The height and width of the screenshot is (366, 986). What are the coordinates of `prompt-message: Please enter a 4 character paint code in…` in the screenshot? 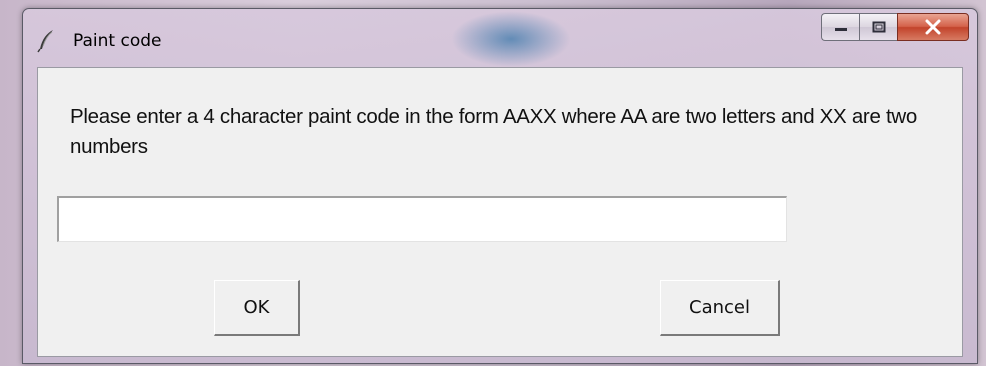 It's located at (493, 131).